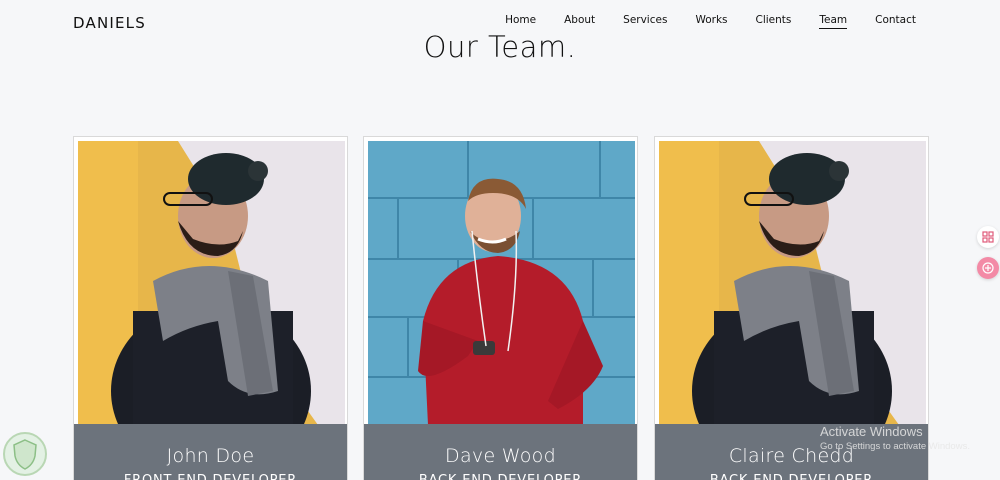  Describe the element at coordinates (210, 456) in the screenshot. I see `member-name: John Doe` at that location.